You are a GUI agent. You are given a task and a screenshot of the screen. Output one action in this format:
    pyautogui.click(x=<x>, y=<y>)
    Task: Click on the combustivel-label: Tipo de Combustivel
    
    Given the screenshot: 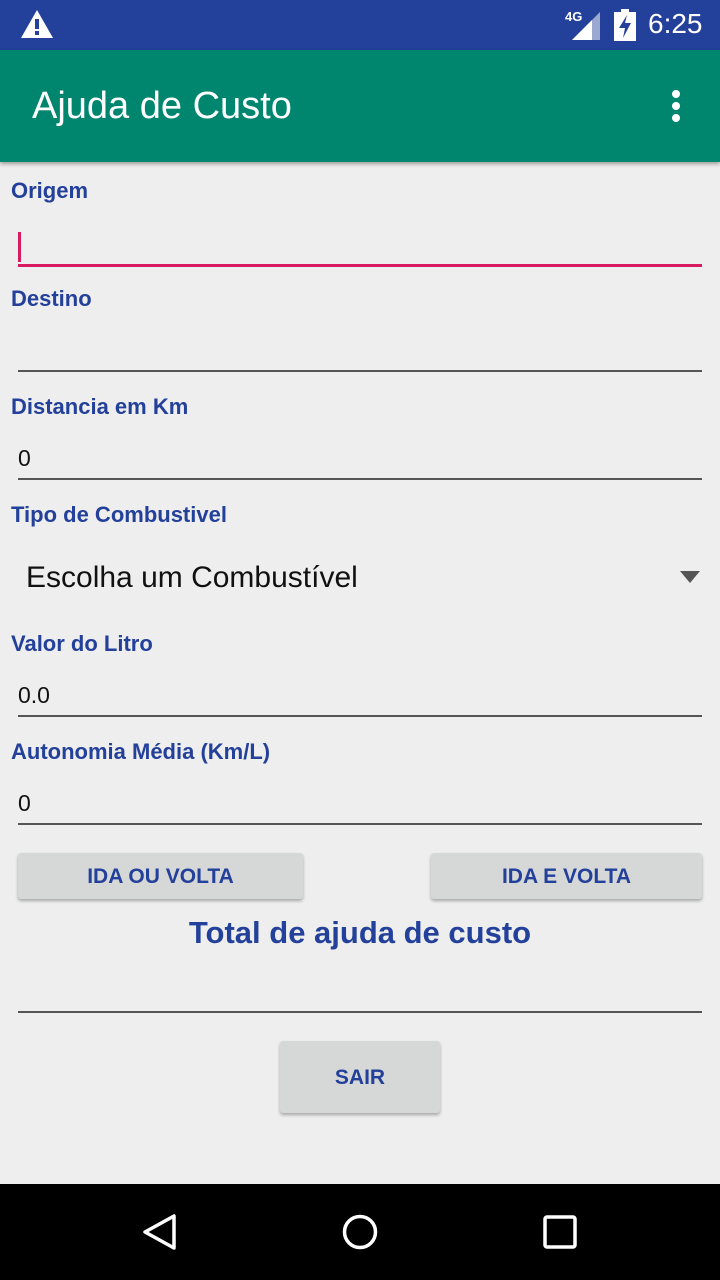 What is the action you would take?
    pyautogui.click(x=119, y=514)
    